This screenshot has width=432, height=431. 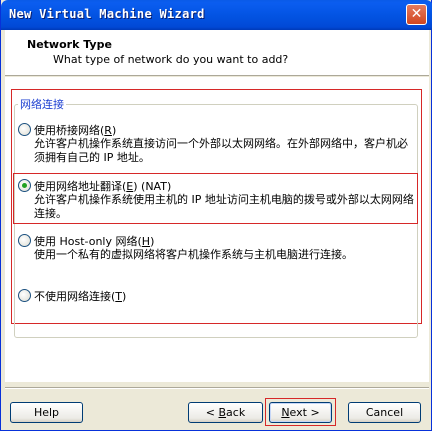 I want to click on option-host-only-label: 使用 Host-only 网络(H), so click(x=94, y=241).